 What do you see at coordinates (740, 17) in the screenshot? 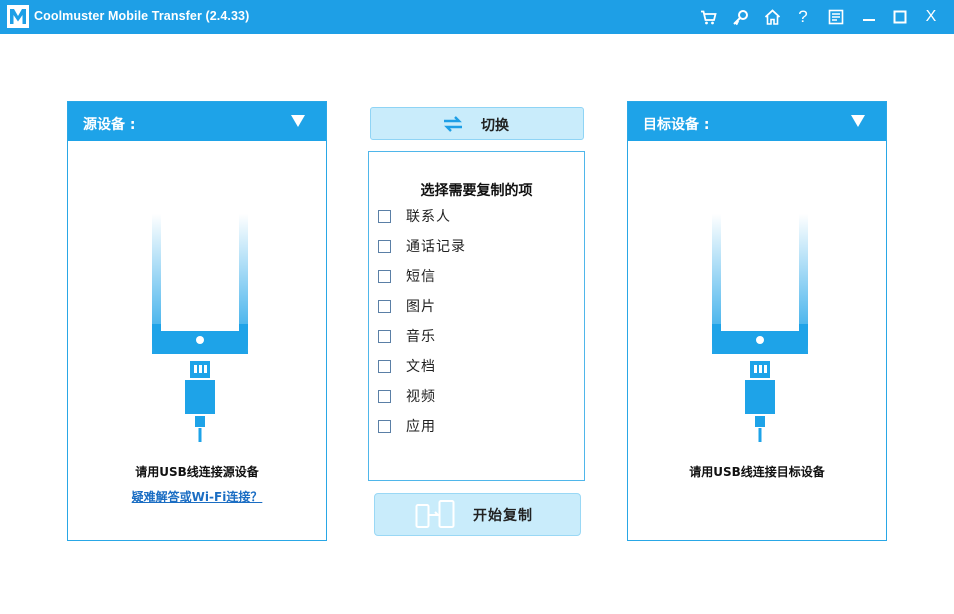
I see `key-icon` at bounding box center [740, 17].